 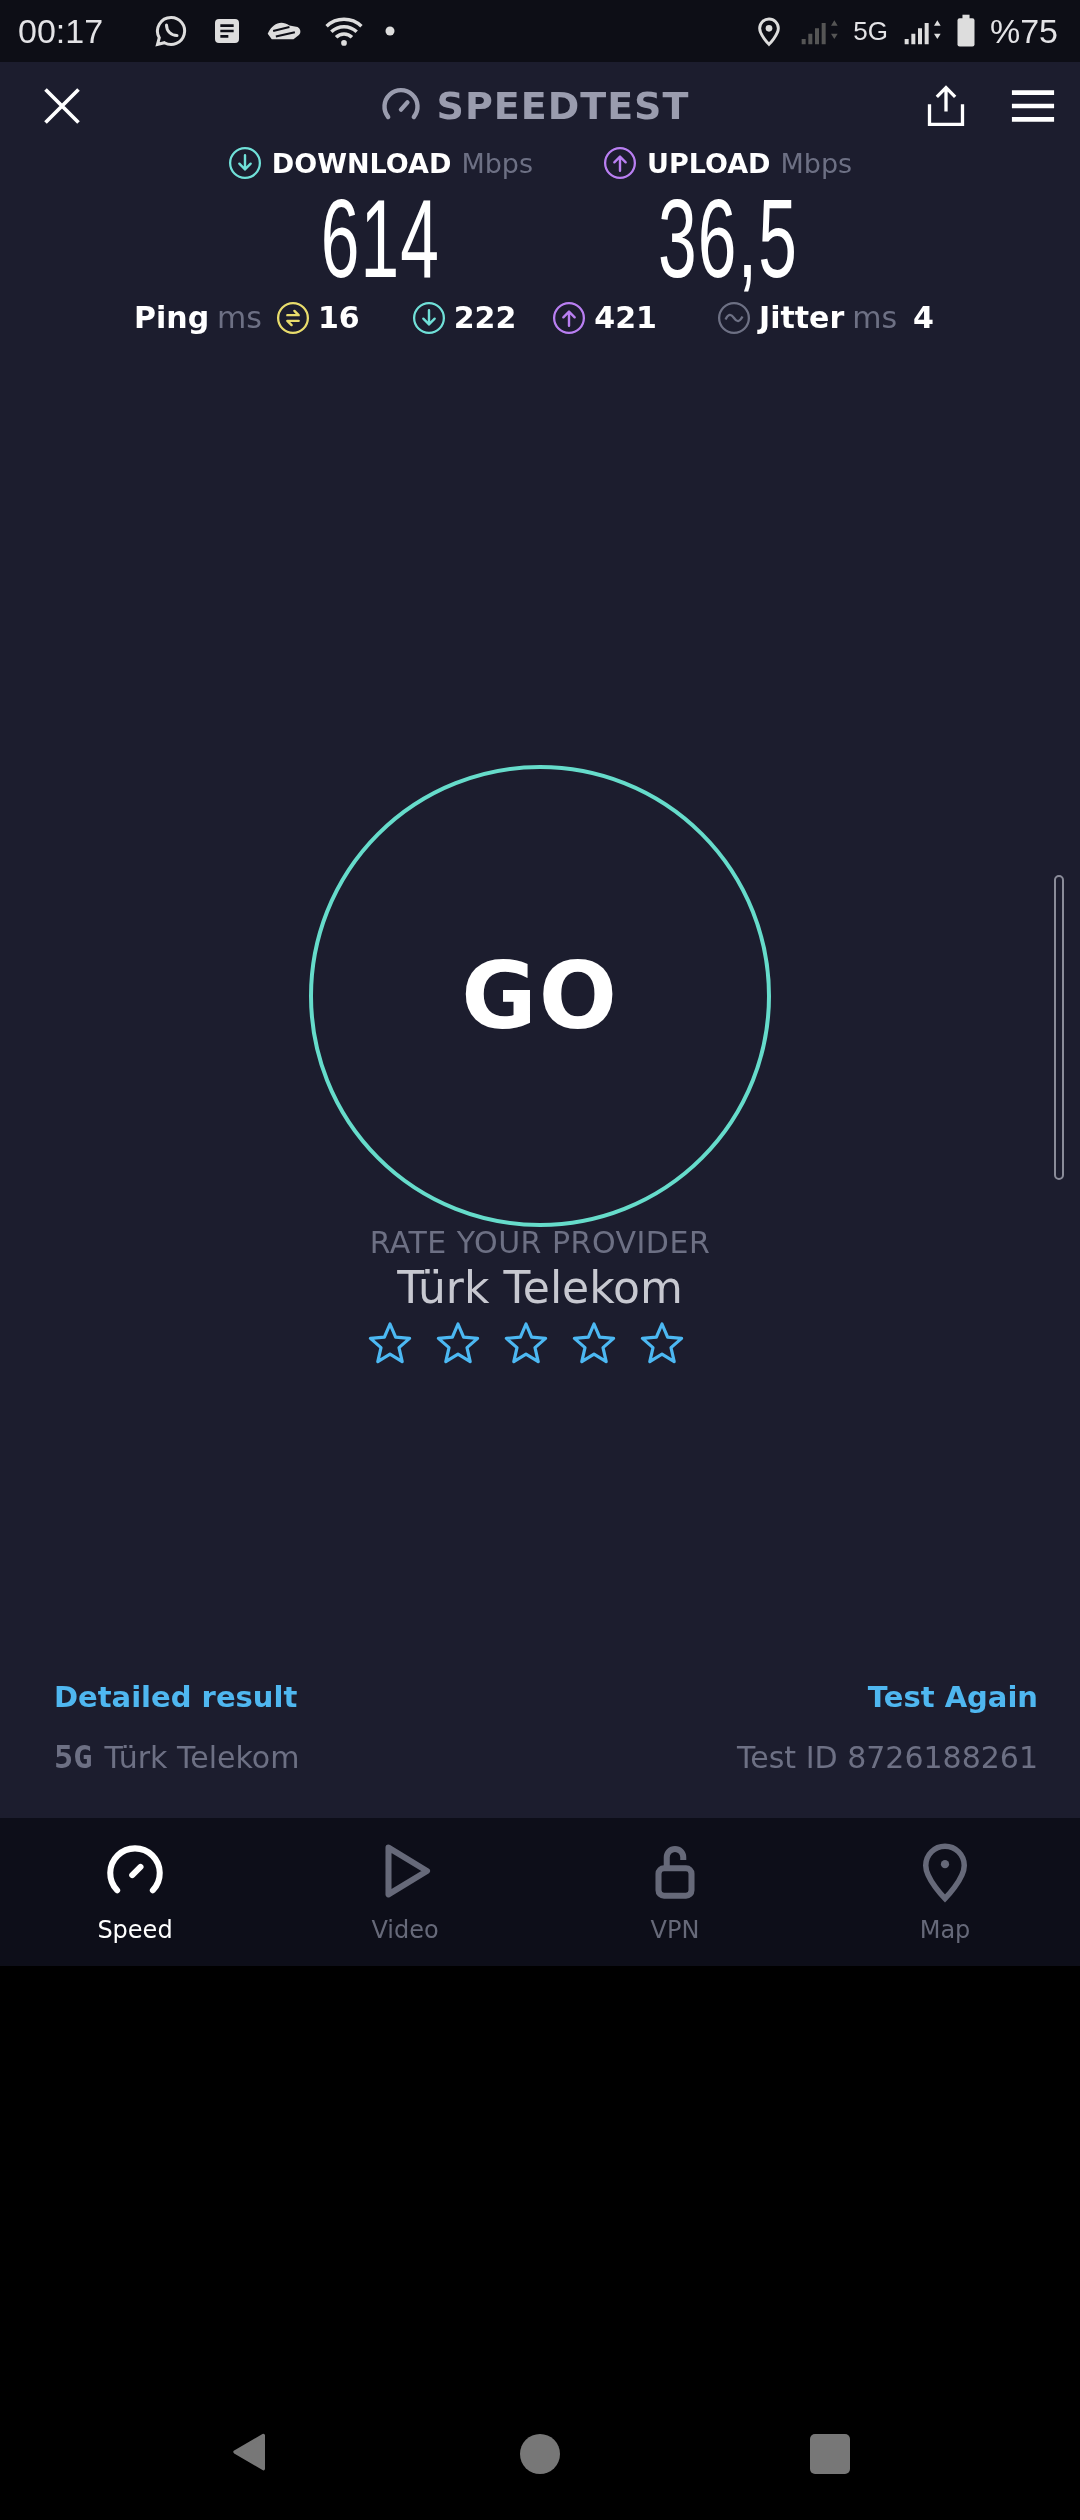 I want to click on scrollbar, so click(x=1059, y=1027).